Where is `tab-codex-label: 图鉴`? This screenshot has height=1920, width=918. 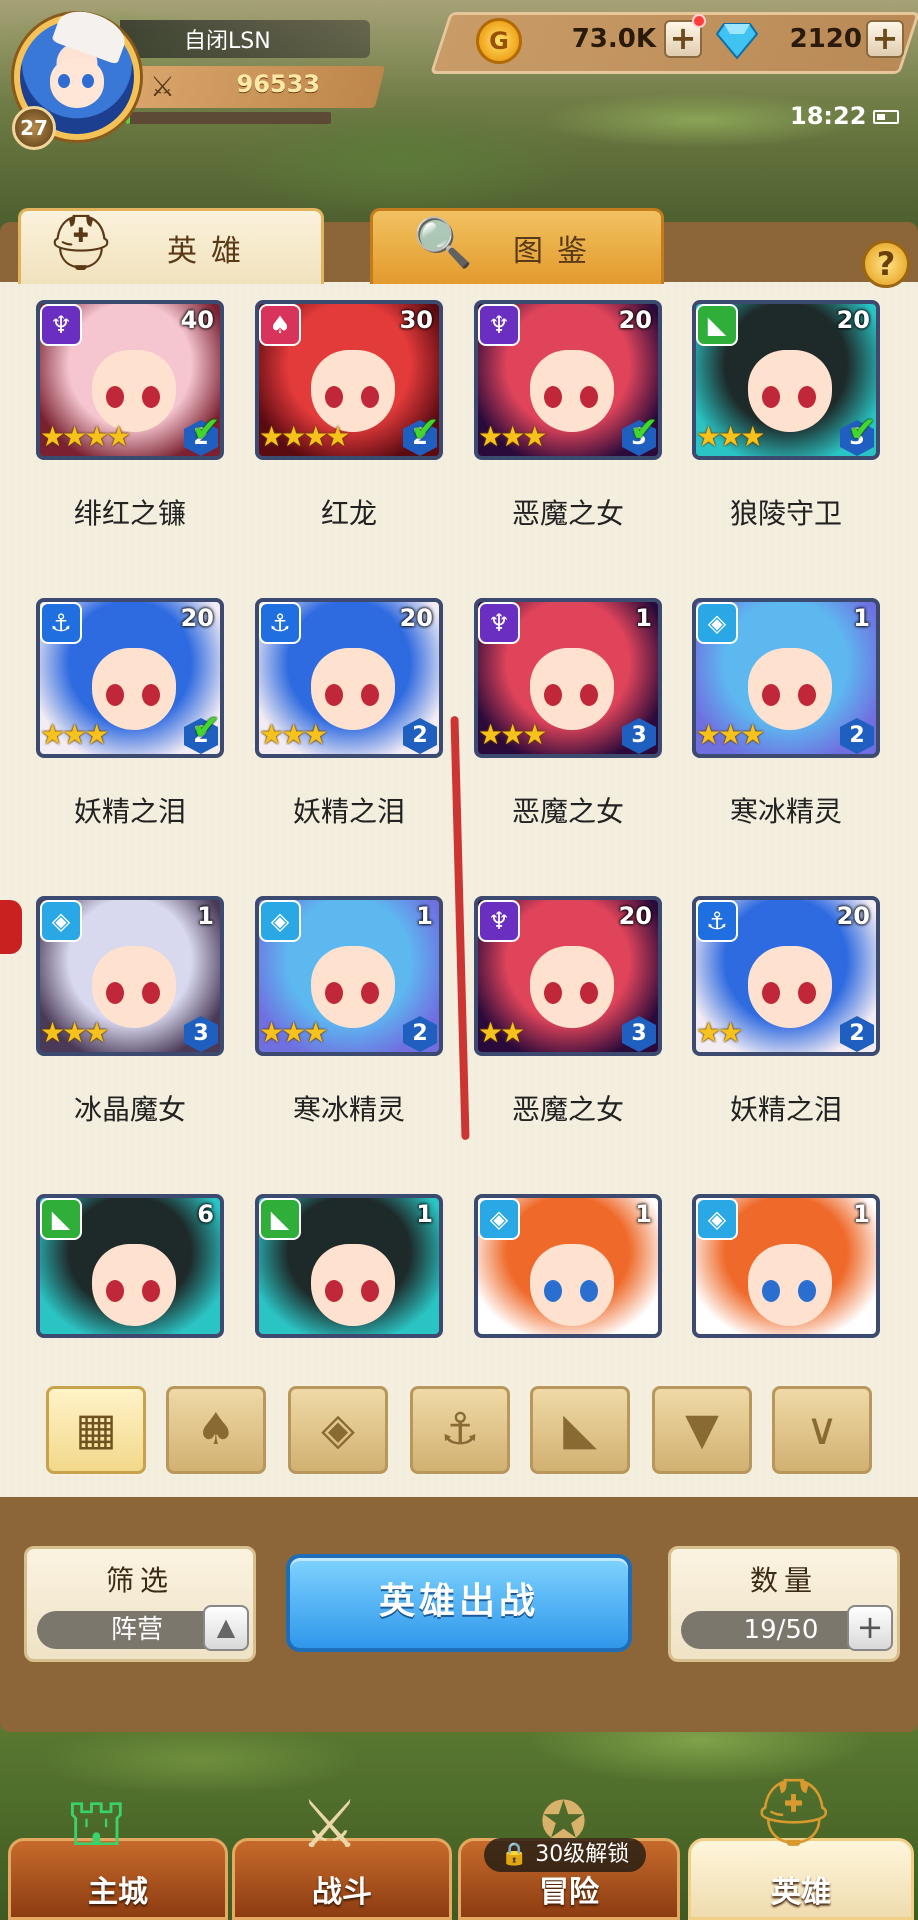 tab-codex-label: 图鉴 is located at coordinates (557, 251).